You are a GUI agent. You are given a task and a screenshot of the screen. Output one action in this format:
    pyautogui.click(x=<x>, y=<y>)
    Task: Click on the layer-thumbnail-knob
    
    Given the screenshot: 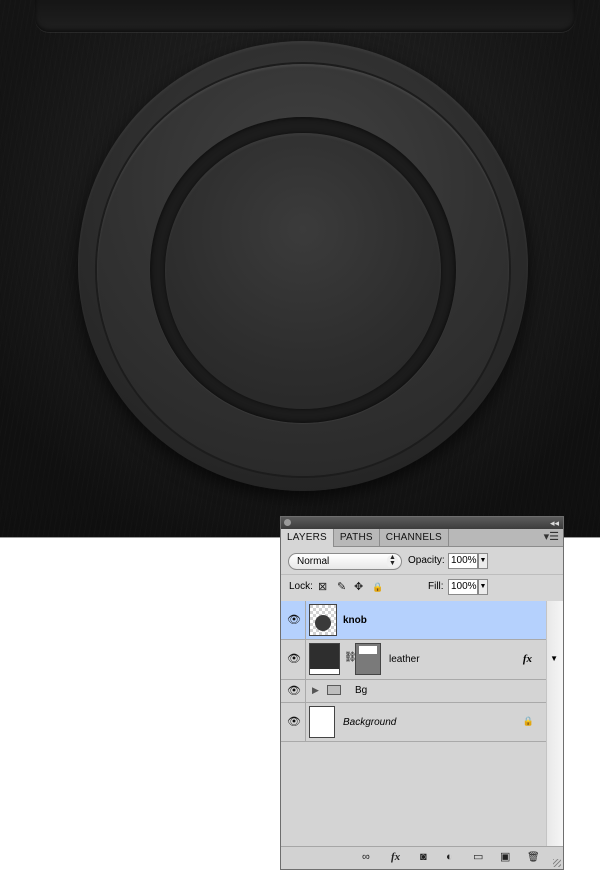 What is the action you would take?
    pyautogui.click(x=323, y=620)
    